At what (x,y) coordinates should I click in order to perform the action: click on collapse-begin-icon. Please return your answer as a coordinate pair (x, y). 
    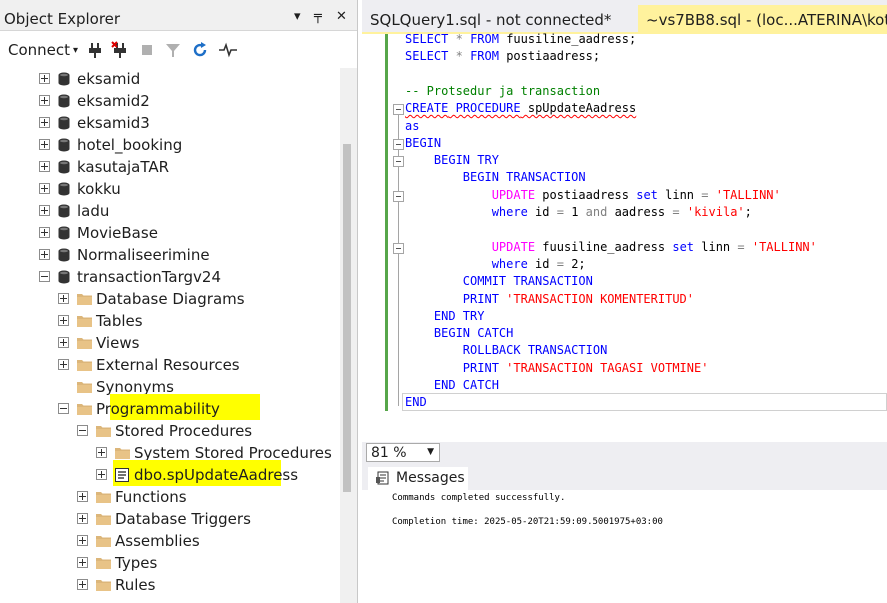
    Looking at the image, I should click on (398, 144).